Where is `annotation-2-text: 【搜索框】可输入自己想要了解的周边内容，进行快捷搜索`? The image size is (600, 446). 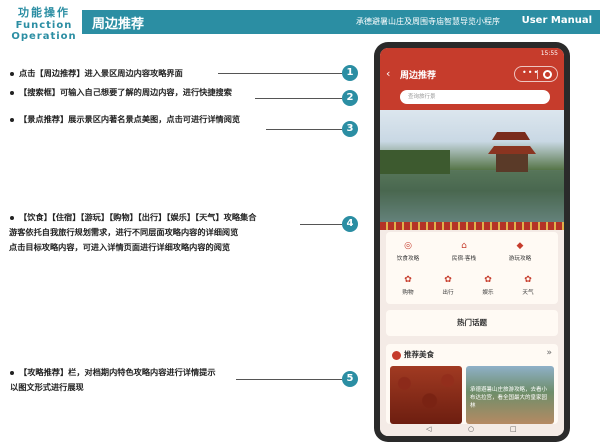 annotation-2-text: 【搜索框】可输入自己想要了解的周边内容，进行快捷搜索 is located at coordinates (125, 92).